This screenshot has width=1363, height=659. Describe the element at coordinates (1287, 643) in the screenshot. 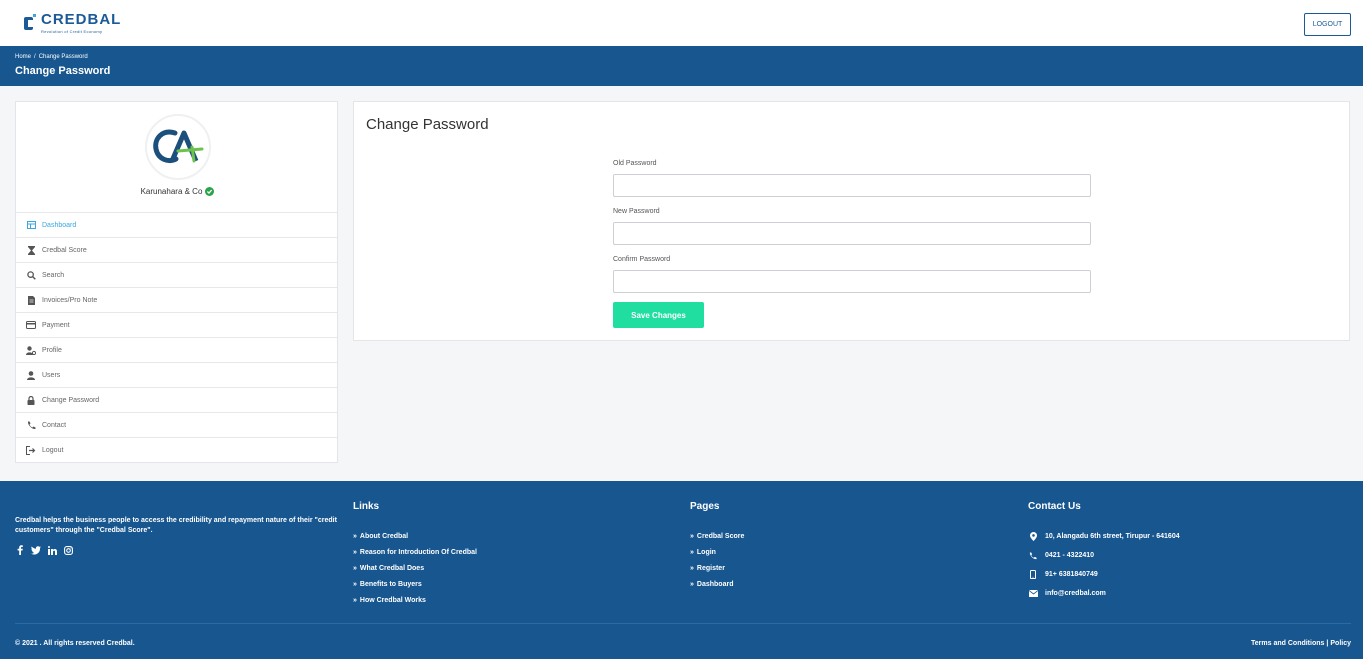

I see `terms-link: Terms and Conditions` at that location.